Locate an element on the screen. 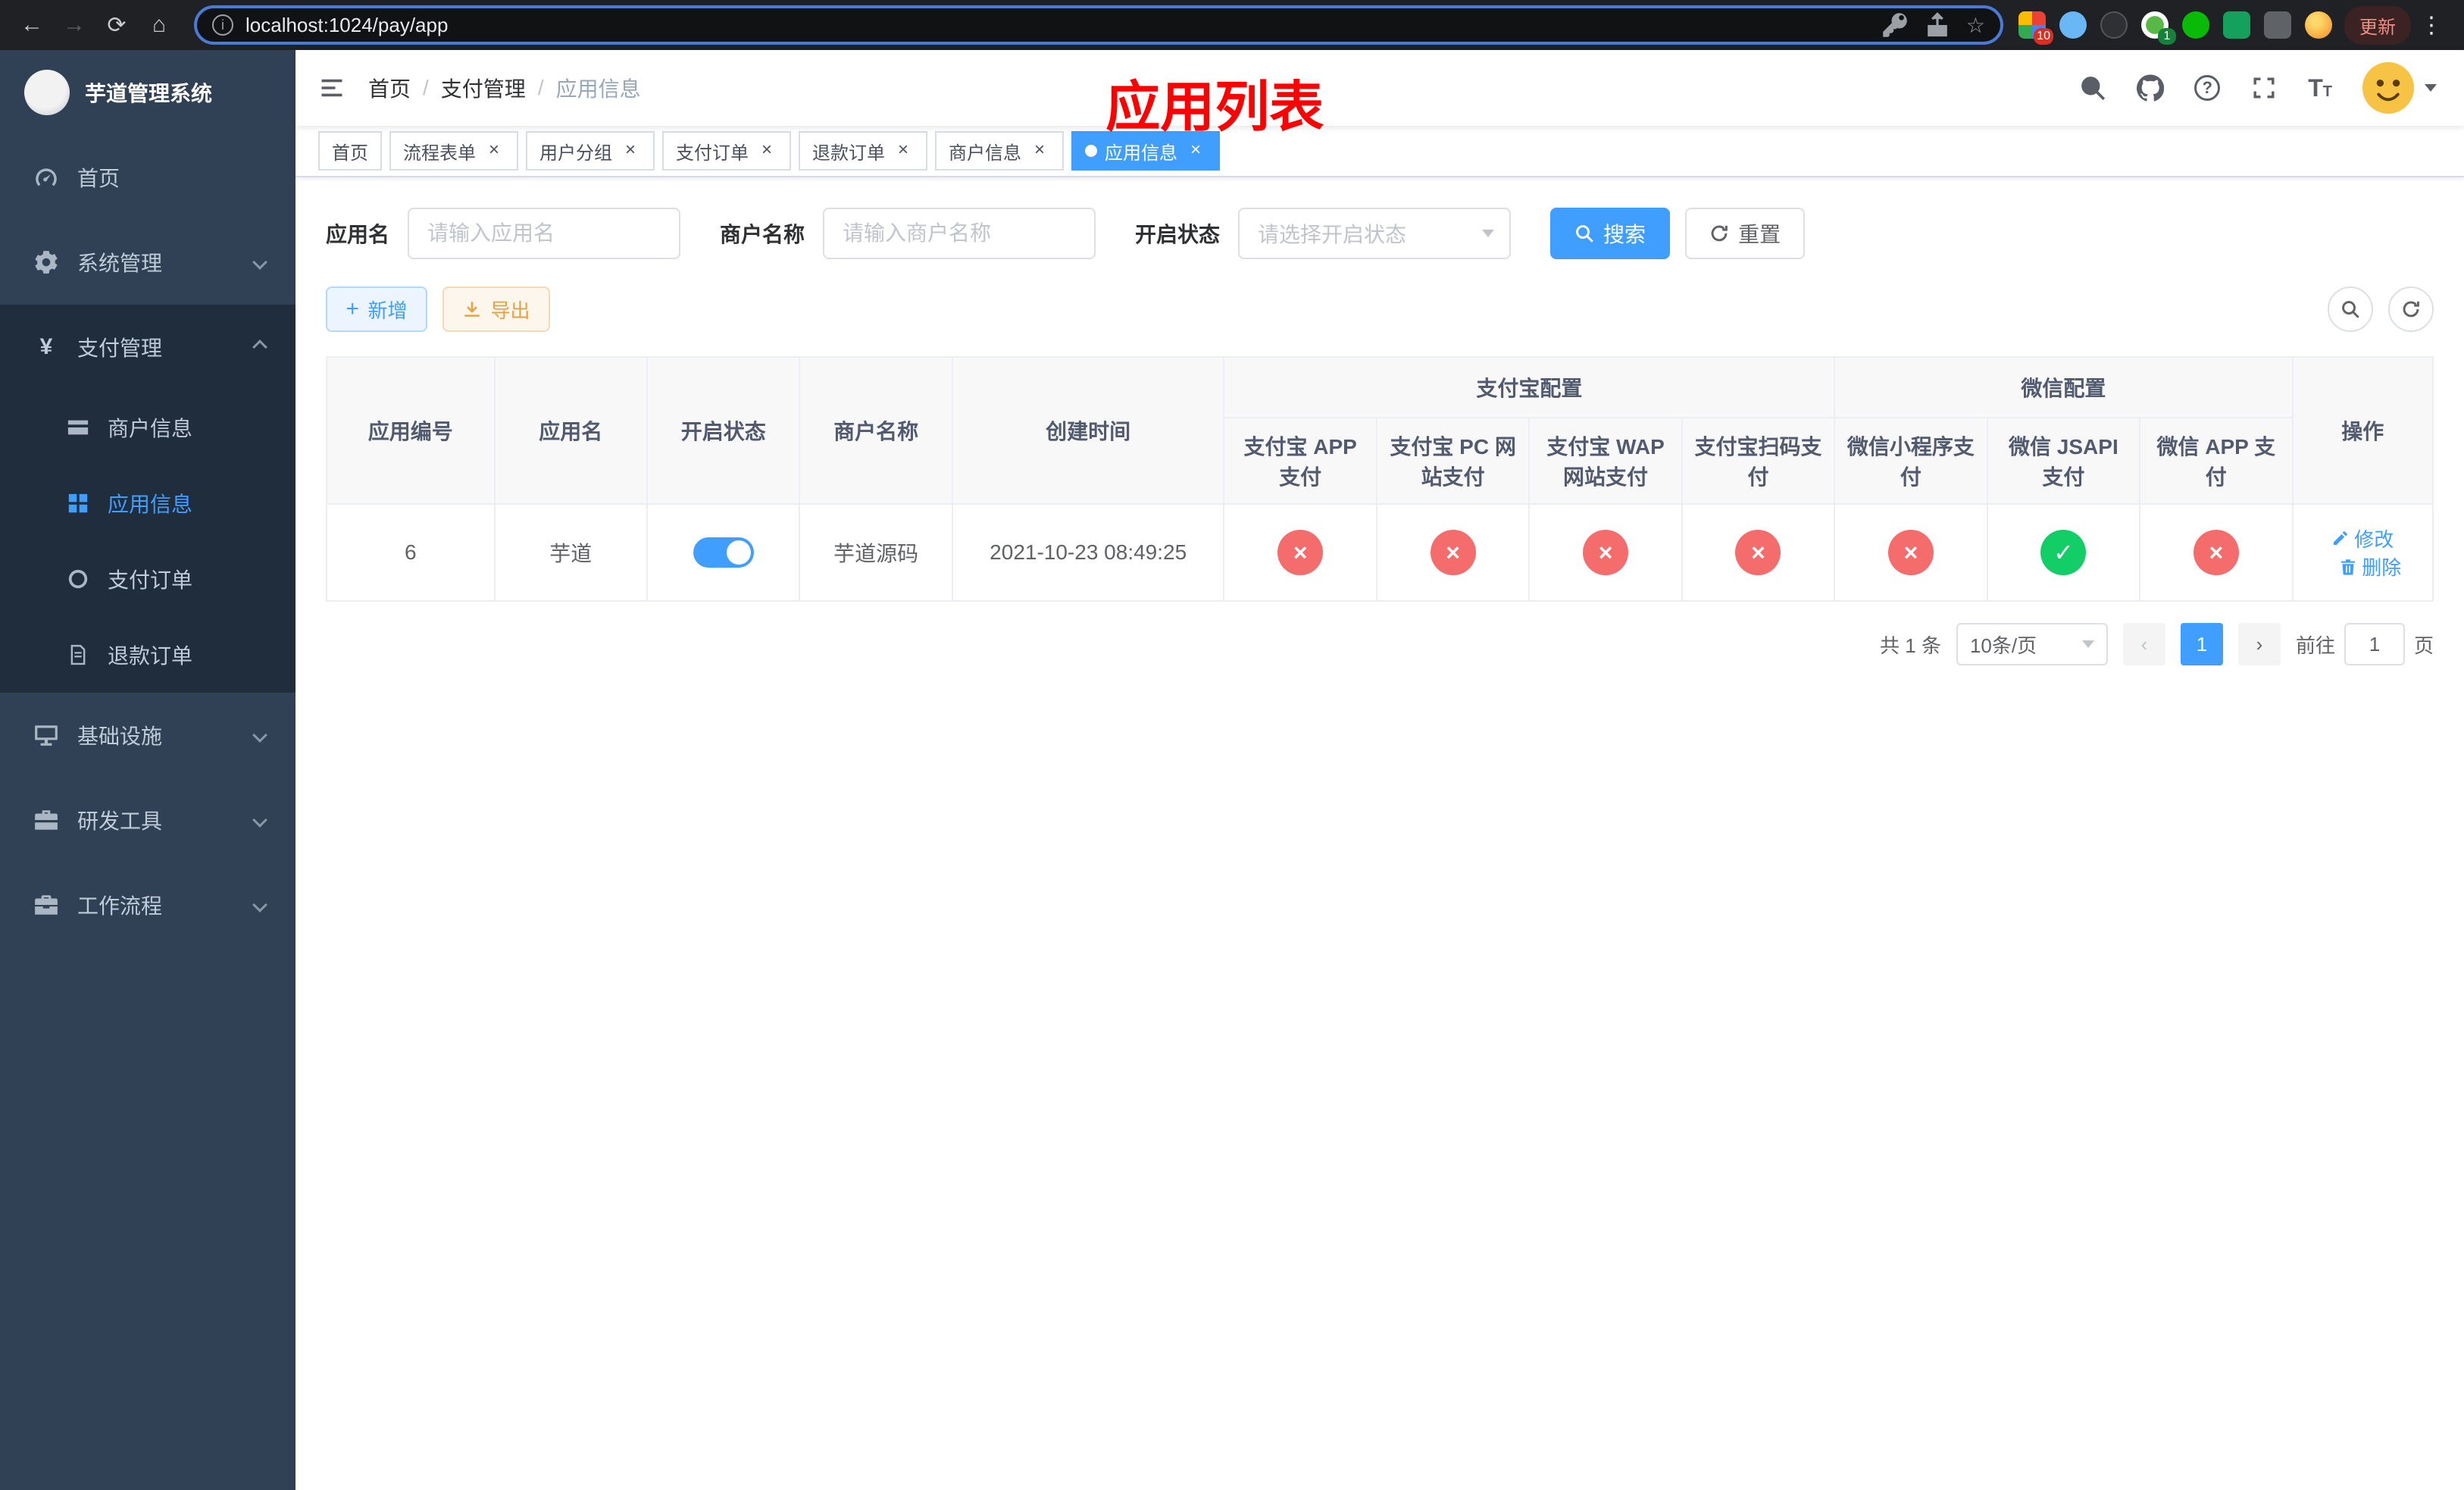 This screenshot has width=2464, height=1490. col-alipay-app: 支付宝 APP 支付 is located at coordinates (1300, 461).